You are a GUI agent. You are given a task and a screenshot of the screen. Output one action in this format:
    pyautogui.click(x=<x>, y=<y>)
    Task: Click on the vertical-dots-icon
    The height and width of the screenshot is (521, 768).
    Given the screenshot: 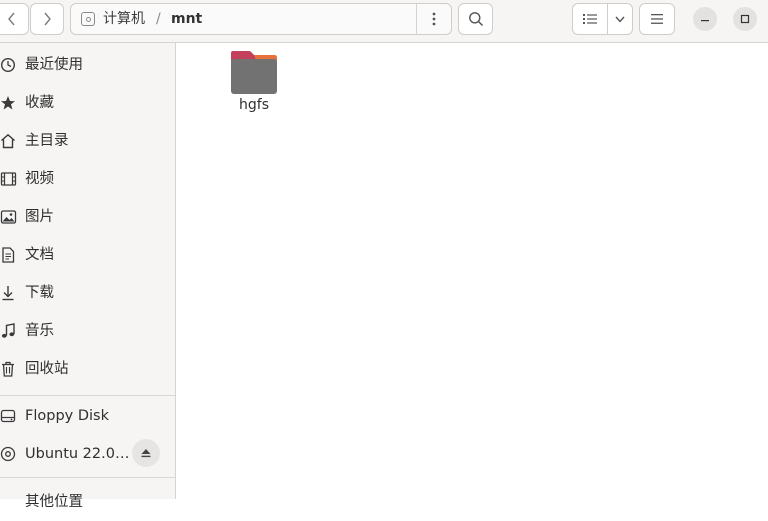 What is the action you would take?
    pyautogui.click(x=434, y=19)
    